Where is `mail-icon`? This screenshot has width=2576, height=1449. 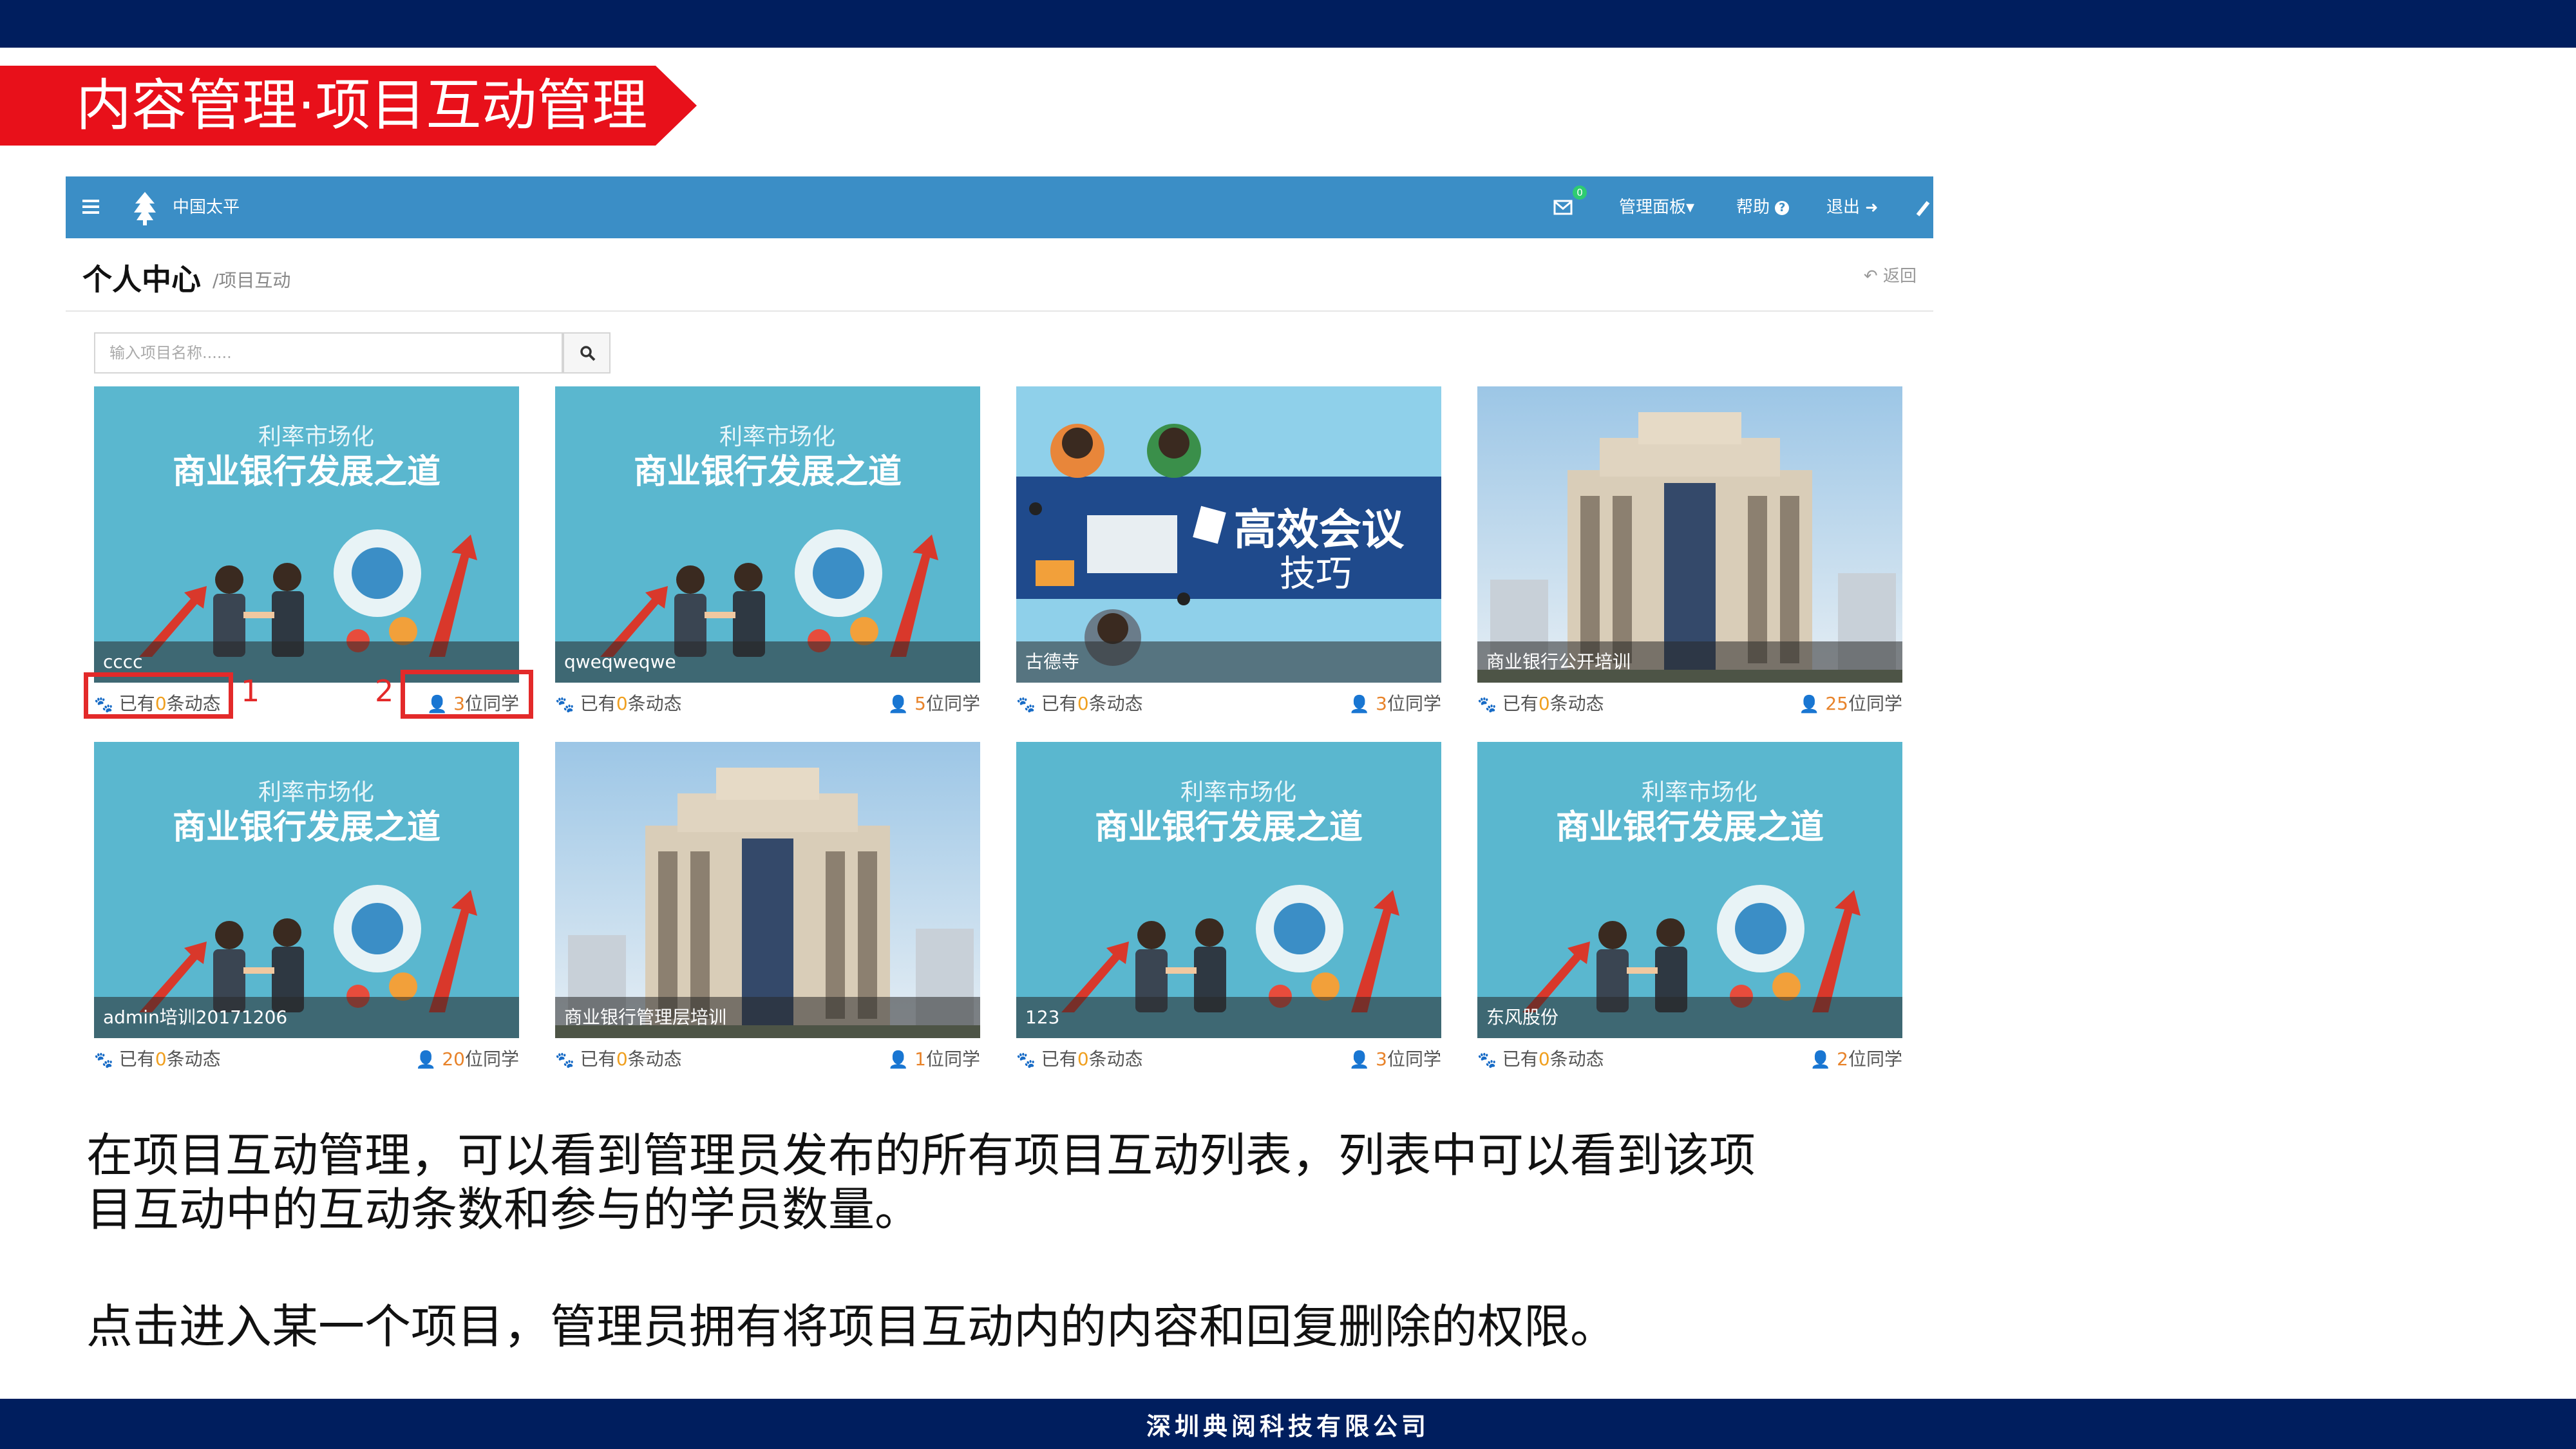
mail-icon is located at coordinates (1563, 207).